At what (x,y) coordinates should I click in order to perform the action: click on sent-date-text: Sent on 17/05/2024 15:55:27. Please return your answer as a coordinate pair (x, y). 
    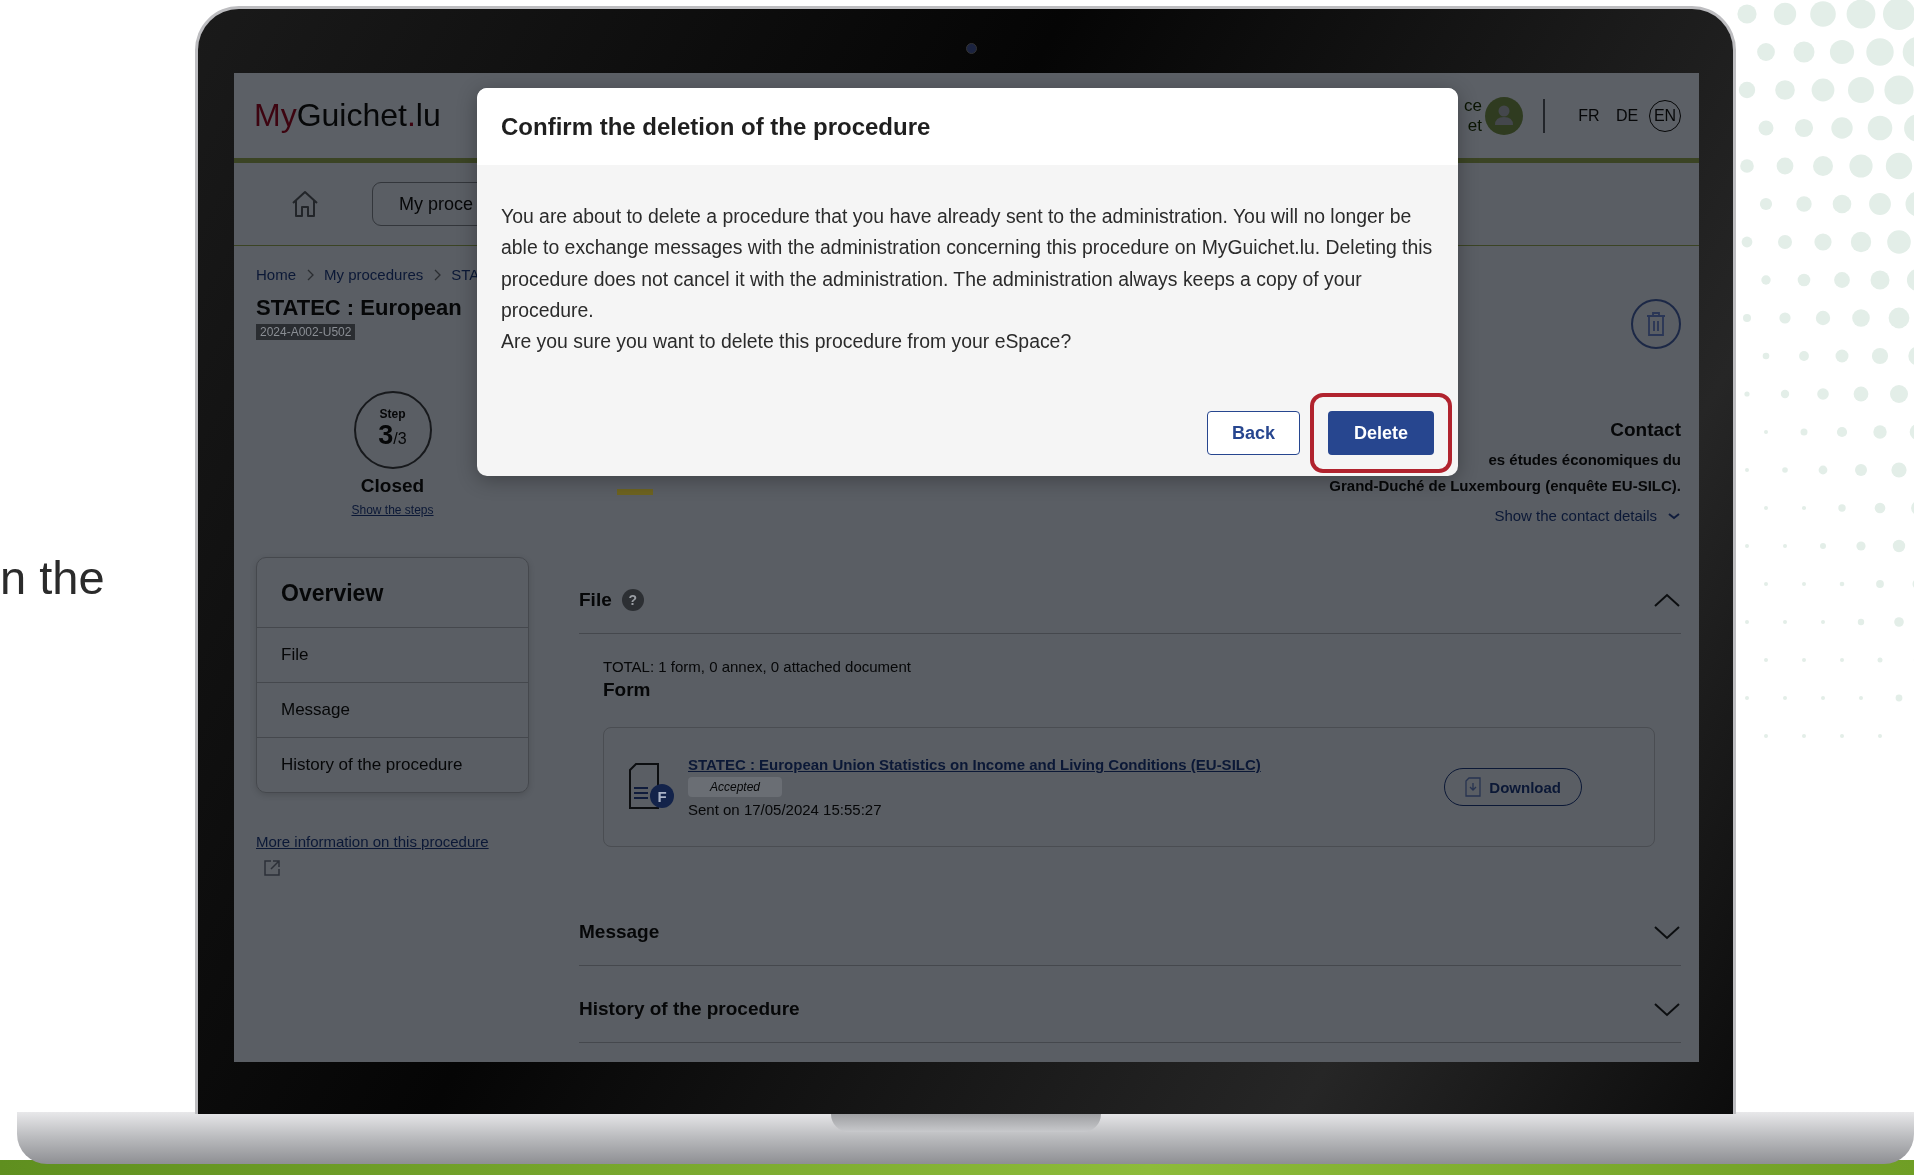
    Looking at the image, I should click on (785, 809).